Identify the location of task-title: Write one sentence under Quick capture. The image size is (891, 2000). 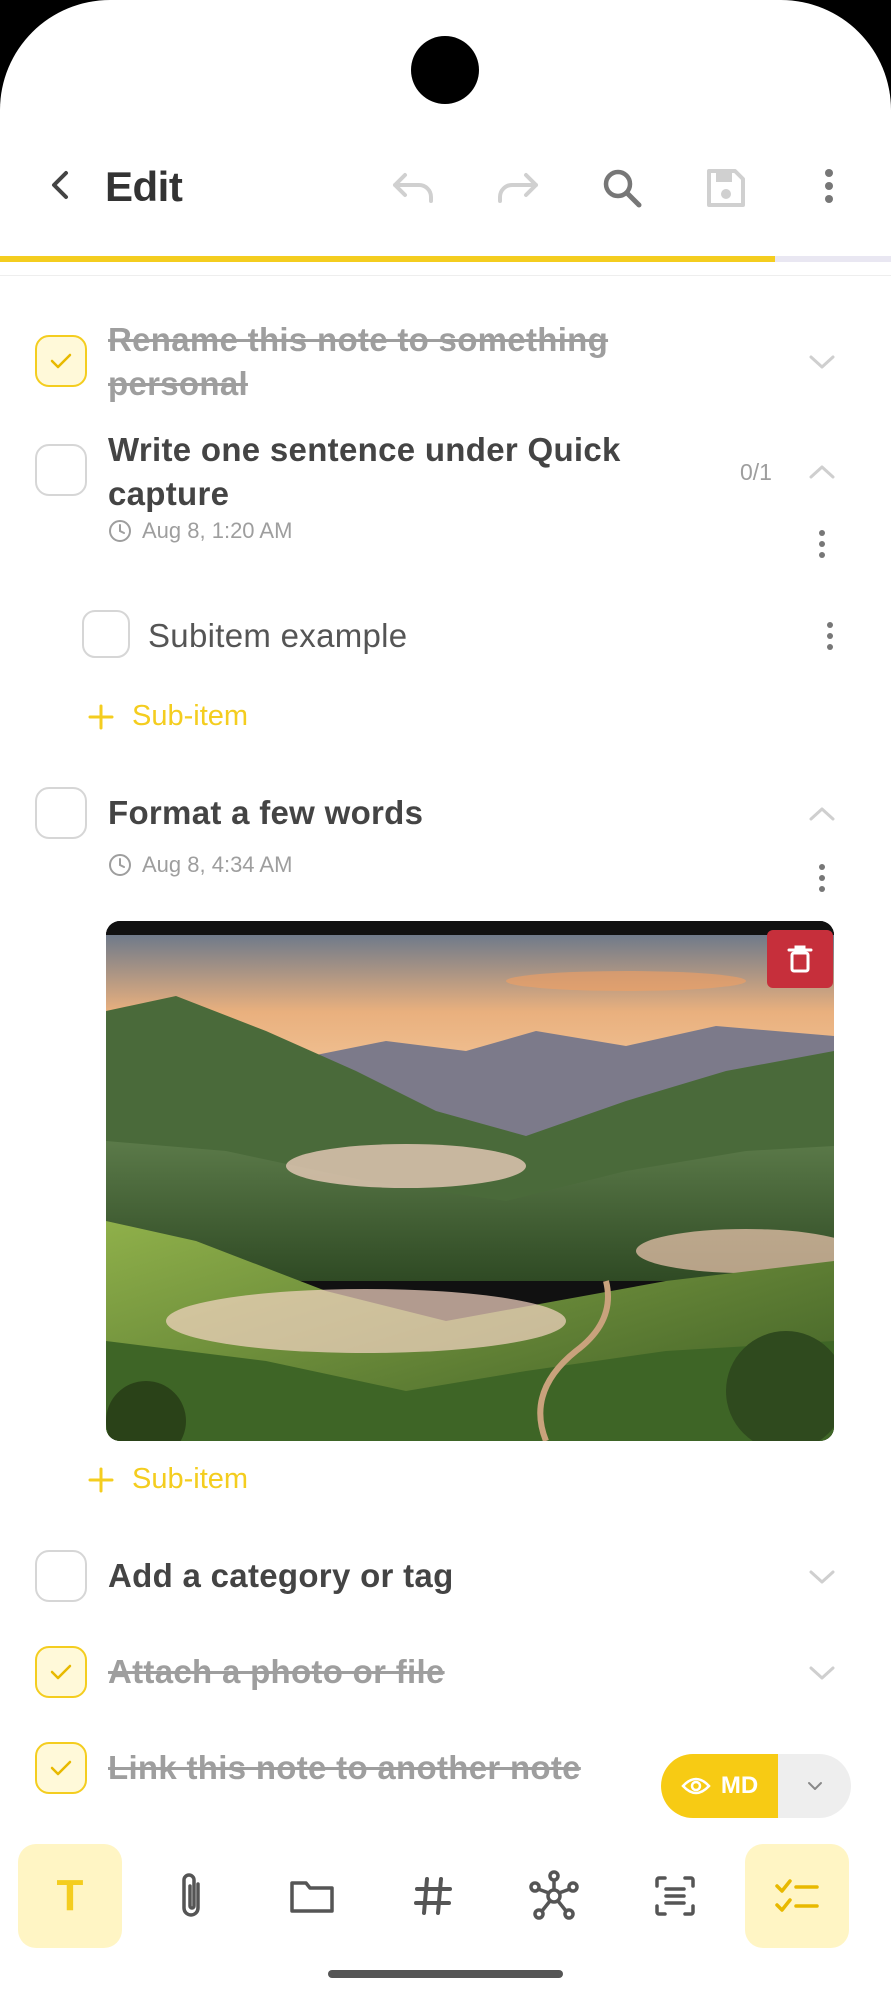
(388, 472).